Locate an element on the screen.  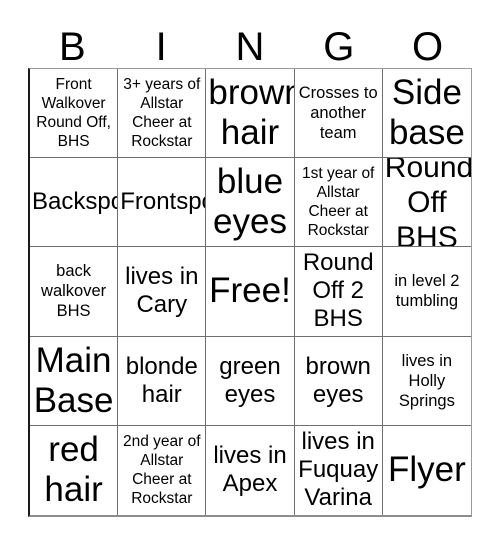
header-letter-g: G is located at coordinates (339, 47).